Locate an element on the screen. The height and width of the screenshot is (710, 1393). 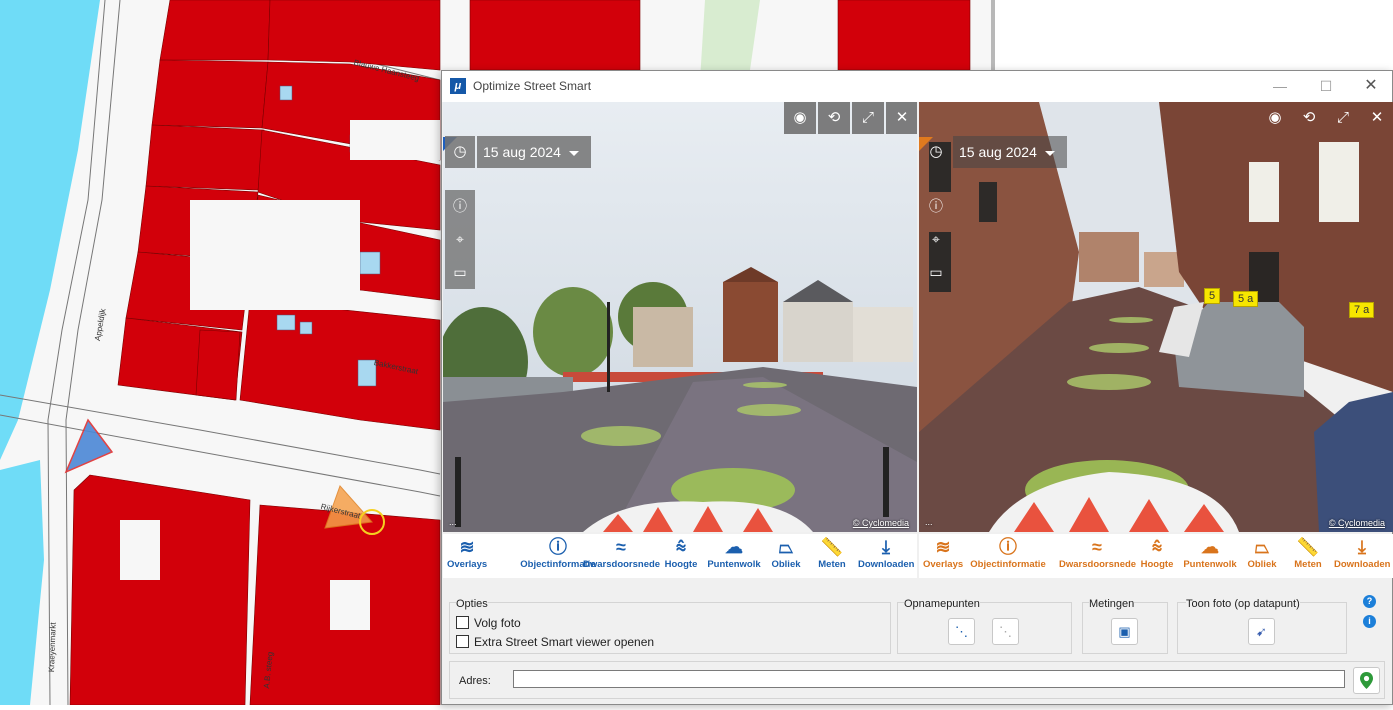
show-photo-button: ➹ is located at coordinates (1261, 631).